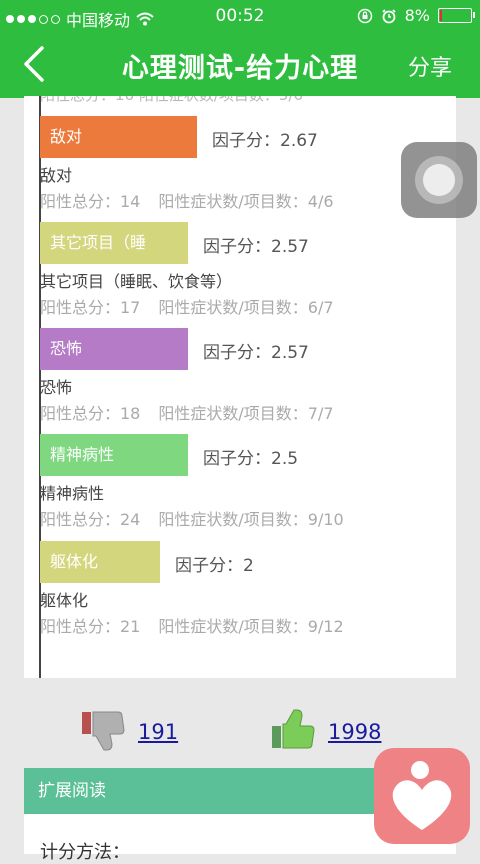 The image size is (480, 864). I want to click on factor-stats: 阳性总分：21 阳性症状数/项目数：9/12, so click(192, 626).